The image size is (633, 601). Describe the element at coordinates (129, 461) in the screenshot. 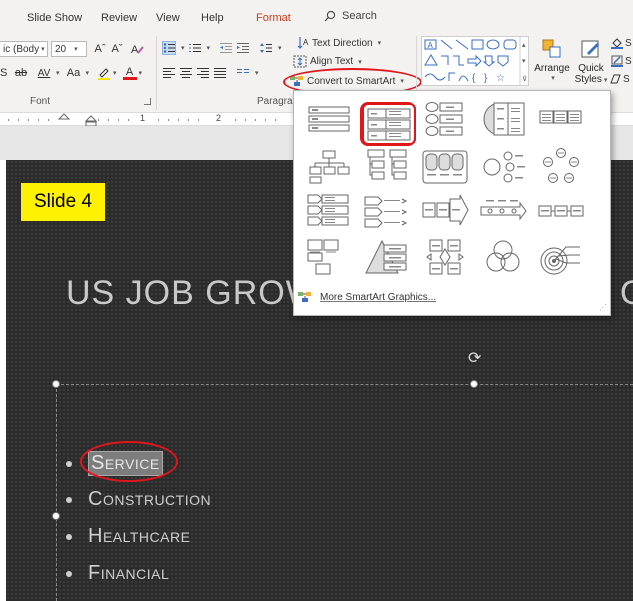

I see `annotation-circle` at that location.